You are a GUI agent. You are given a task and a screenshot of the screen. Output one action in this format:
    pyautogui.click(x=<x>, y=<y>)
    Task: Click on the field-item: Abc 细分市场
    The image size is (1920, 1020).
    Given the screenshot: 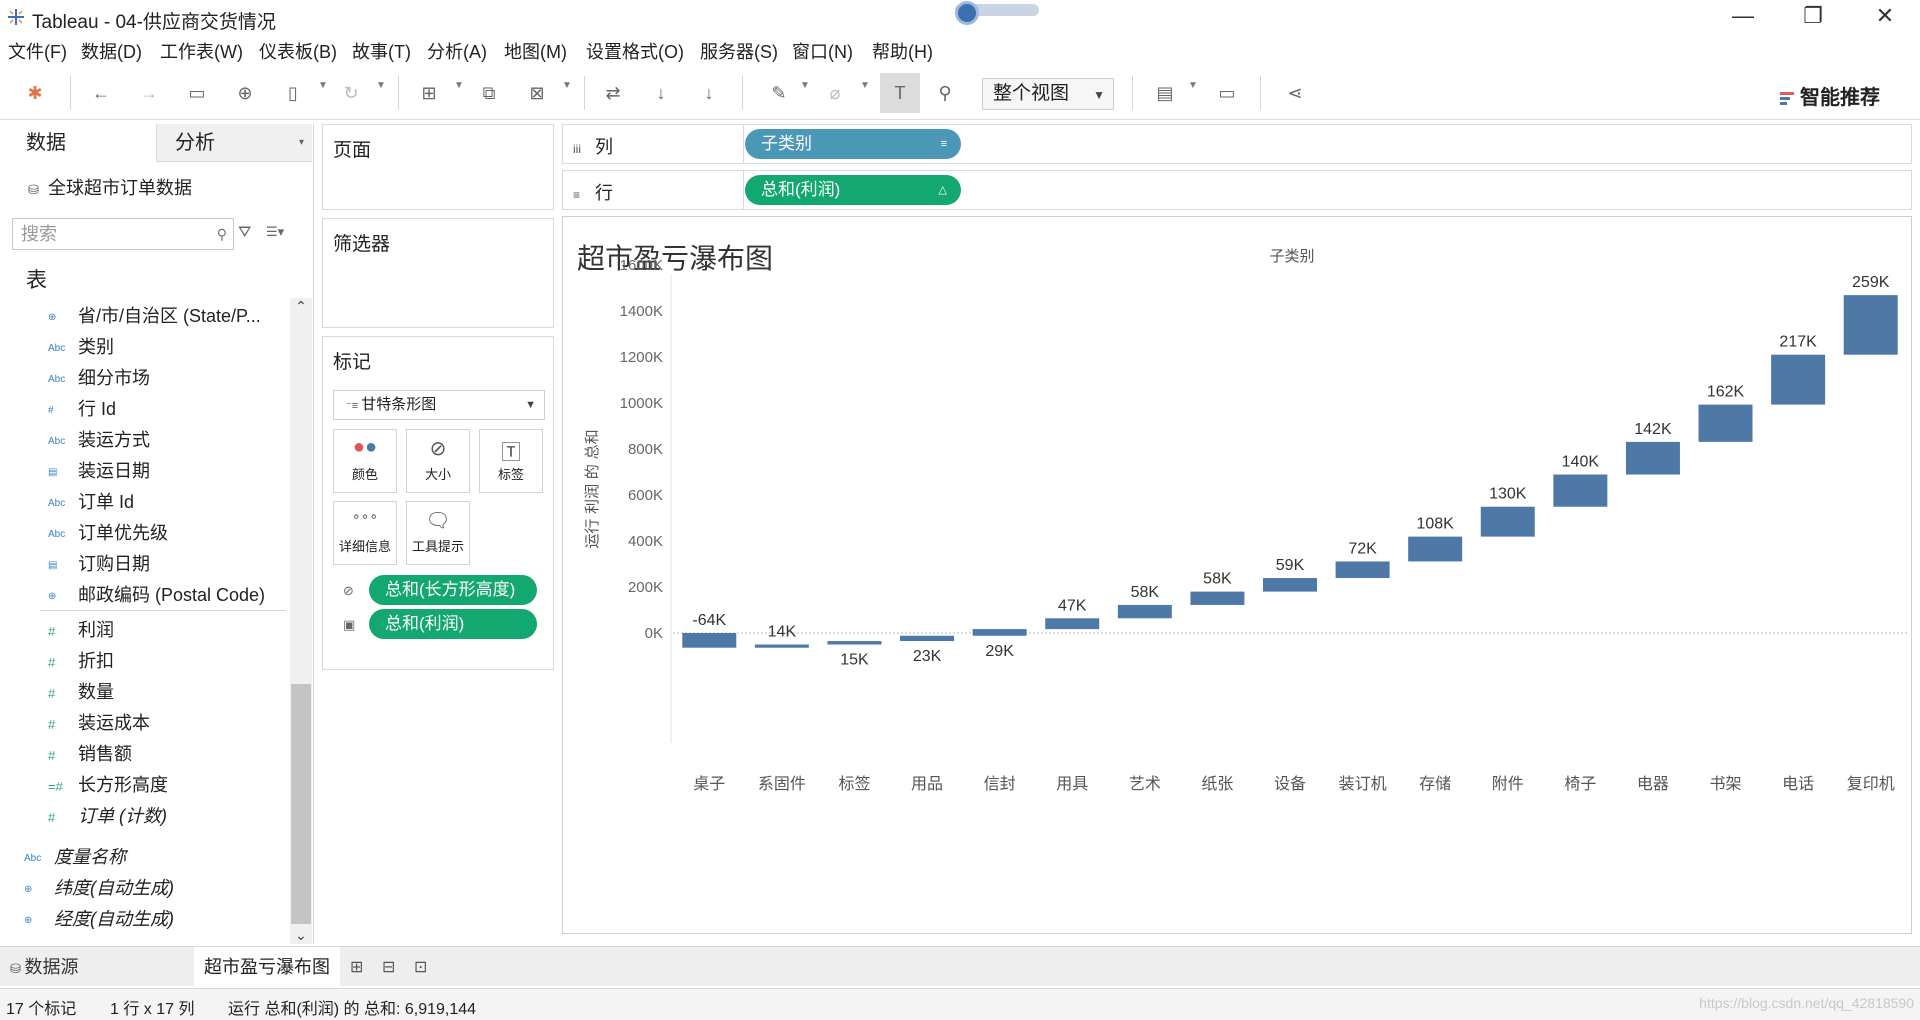 What is the action you would take?
    pyautogui.click(x=168, y=378)
    